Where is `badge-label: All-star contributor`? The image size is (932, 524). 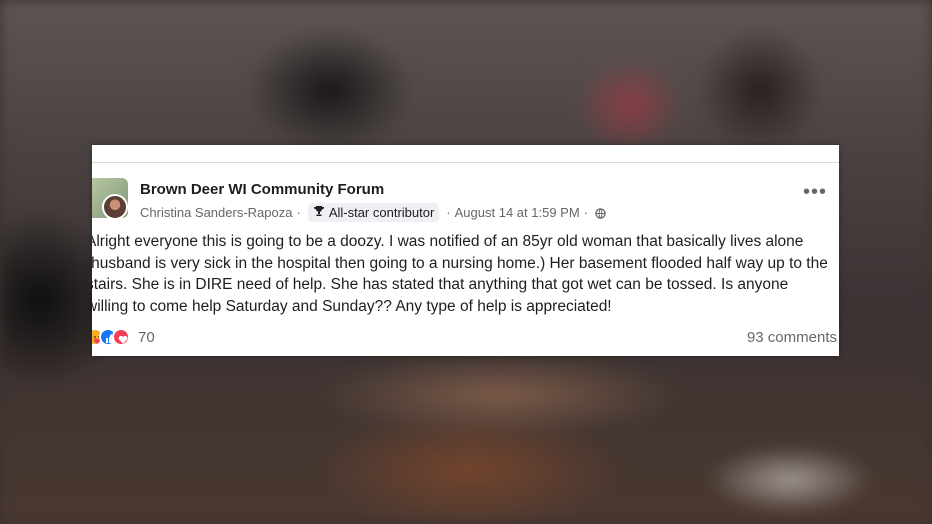 badge-label: All-star contributor is located at coordinates (381, 212).